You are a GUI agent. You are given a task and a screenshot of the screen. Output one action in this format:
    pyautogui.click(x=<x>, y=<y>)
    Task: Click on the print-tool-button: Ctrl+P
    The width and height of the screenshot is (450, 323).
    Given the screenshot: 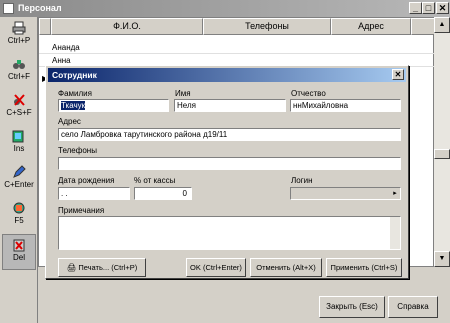 What is the action you would take?
    pyautogui.click(x=19, y=36)
    